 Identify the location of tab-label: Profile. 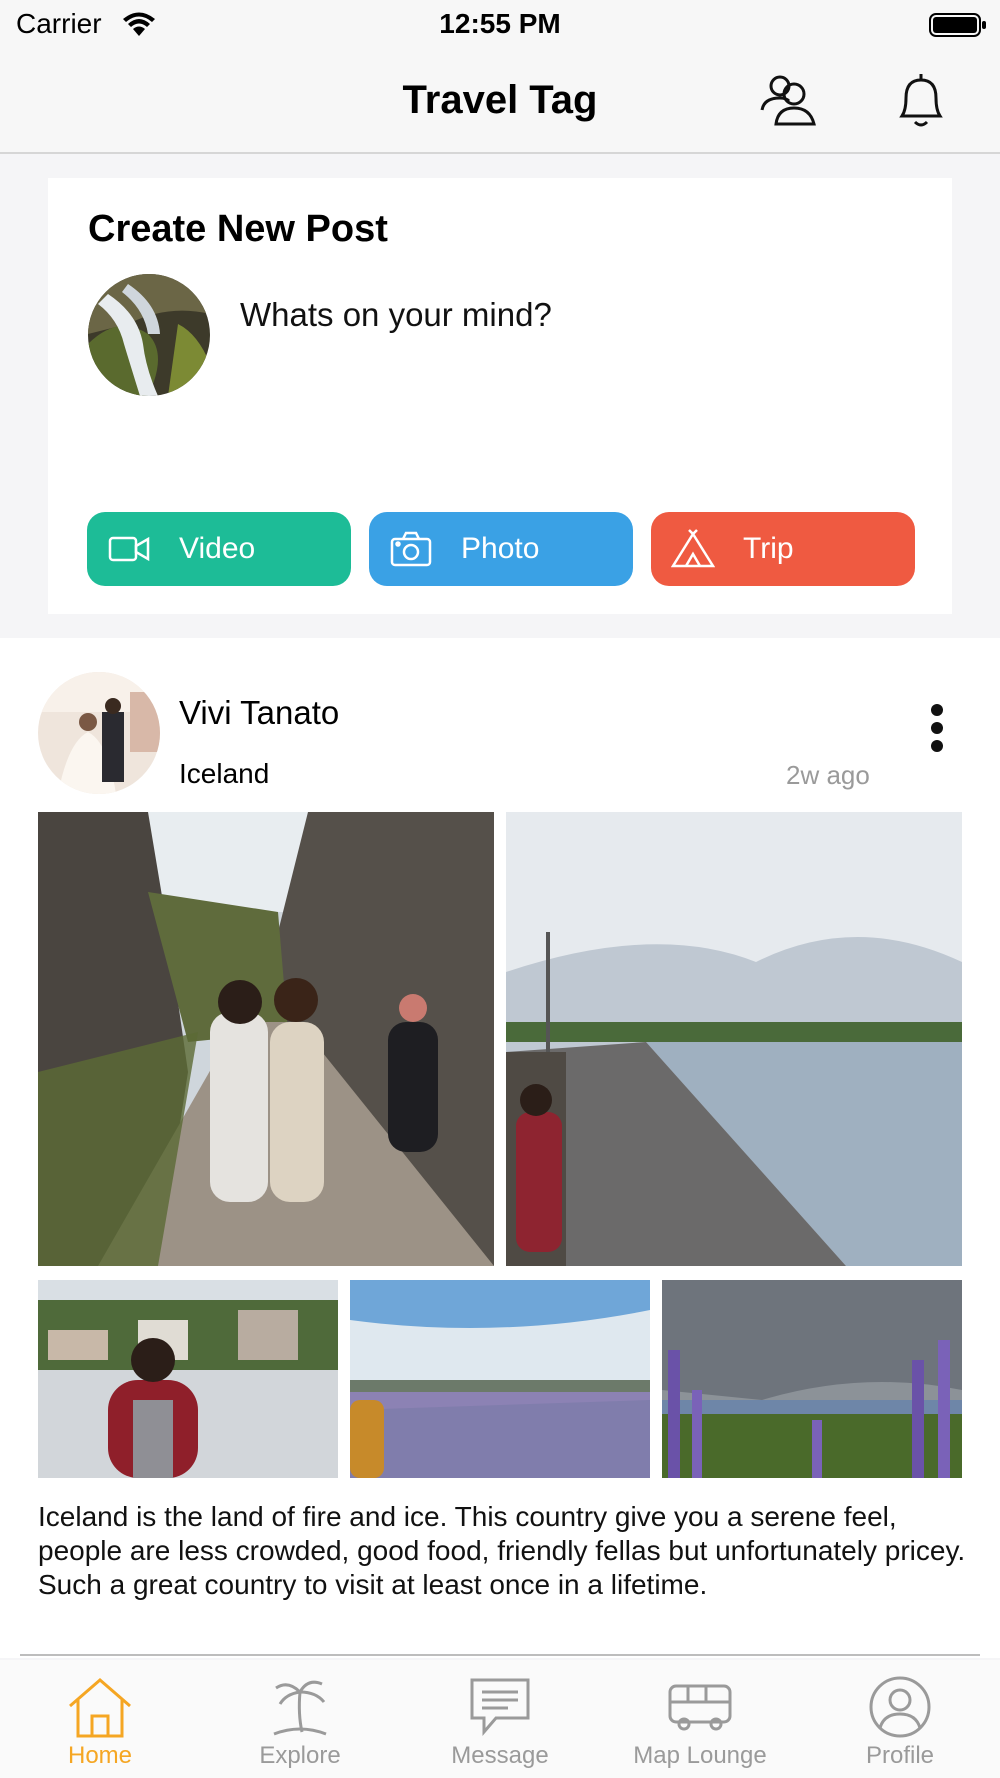
(900, 1755).